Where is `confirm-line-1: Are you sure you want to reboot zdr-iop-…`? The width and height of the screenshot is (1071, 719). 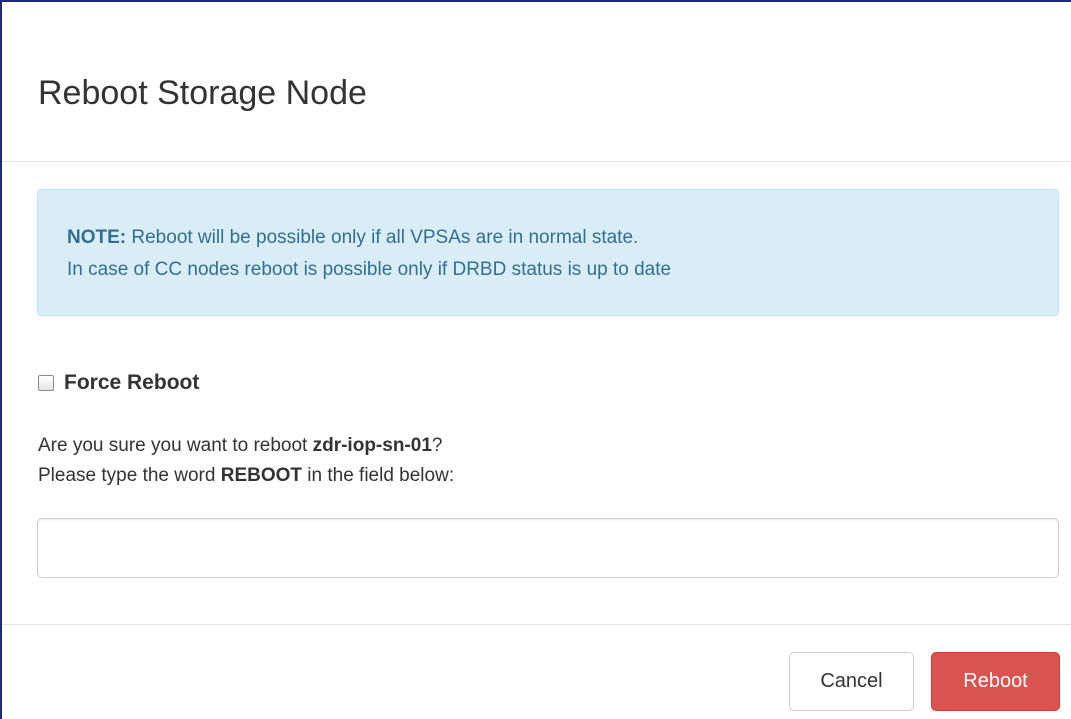
confirm-line-1: Are you sure you want to reboot zdr-iop-… is located at coordinates (246, 446).